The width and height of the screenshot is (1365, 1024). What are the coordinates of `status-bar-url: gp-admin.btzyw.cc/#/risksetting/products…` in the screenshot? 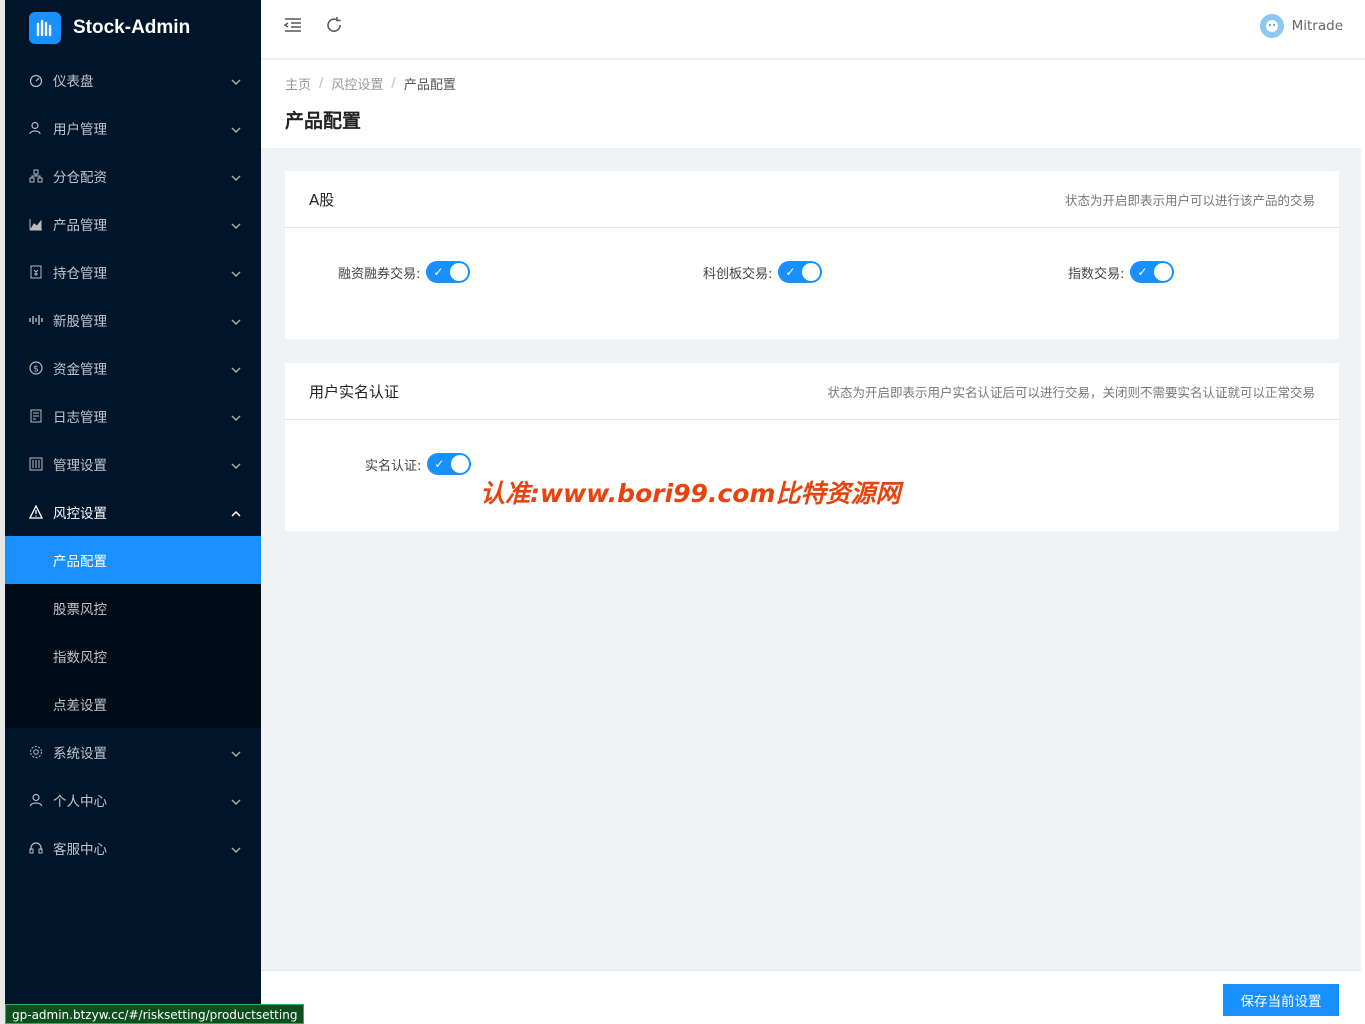 It's located at (155, 1014).